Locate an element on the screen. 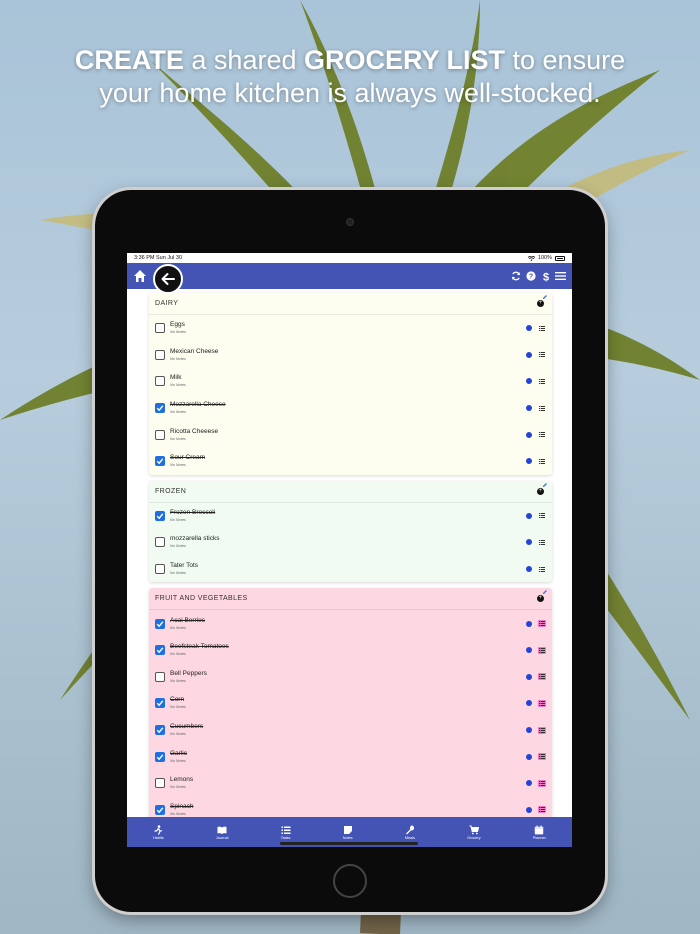 This screenshot has width=700, height=934. dollar-icon: $ is located at coordinates (545, 276).